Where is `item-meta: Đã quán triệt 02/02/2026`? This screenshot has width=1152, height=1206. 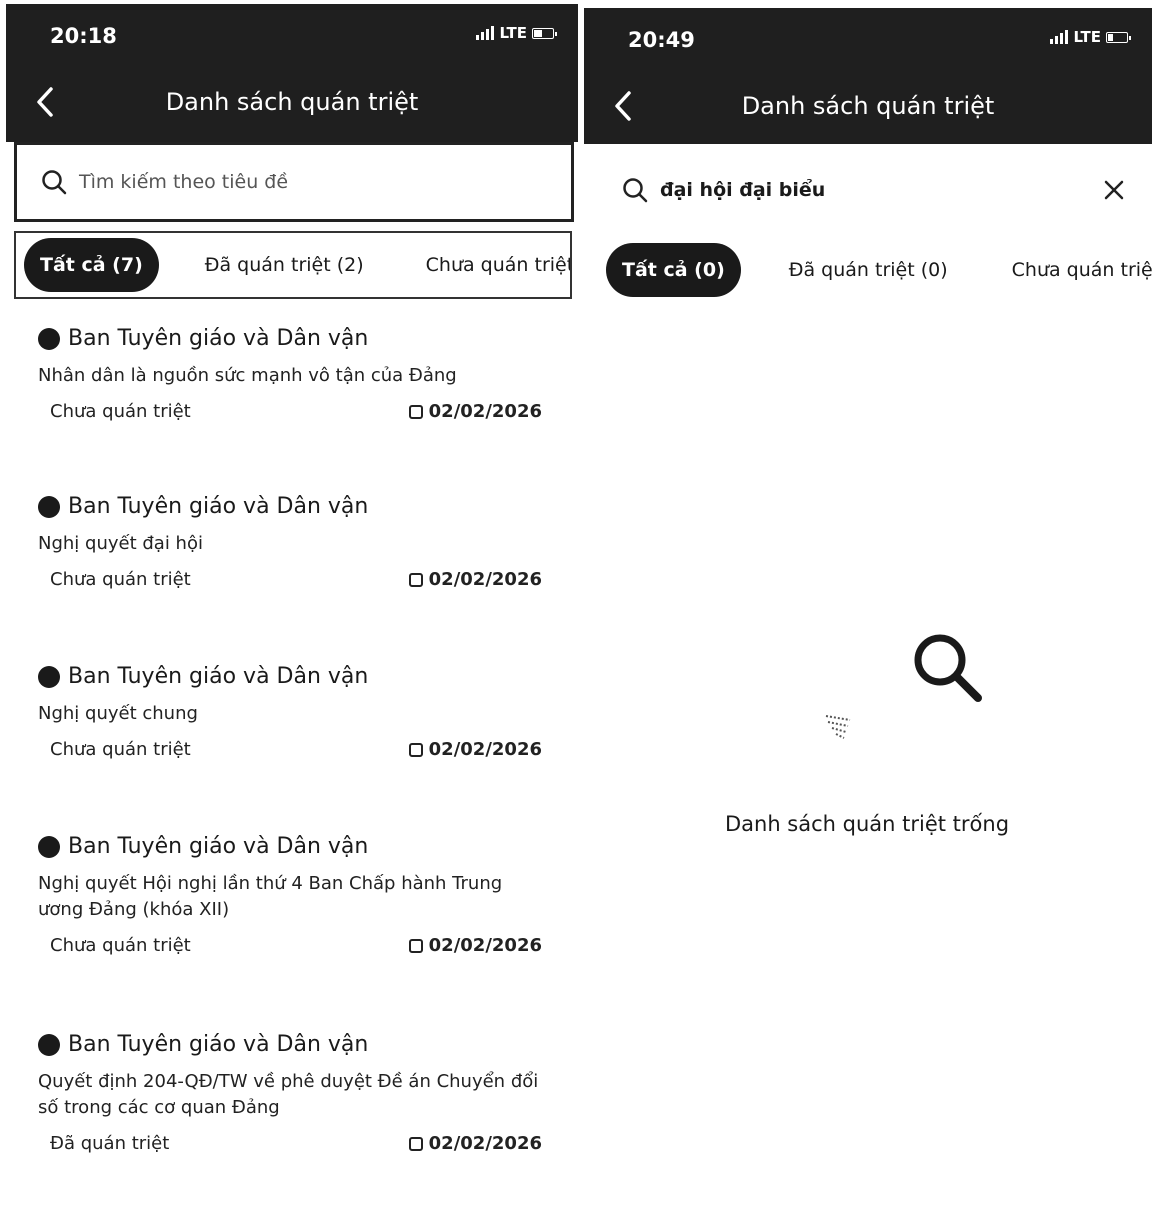
item-meta: Đã quán triệt 02/02/2026 is located at coordinates (290, 1143).